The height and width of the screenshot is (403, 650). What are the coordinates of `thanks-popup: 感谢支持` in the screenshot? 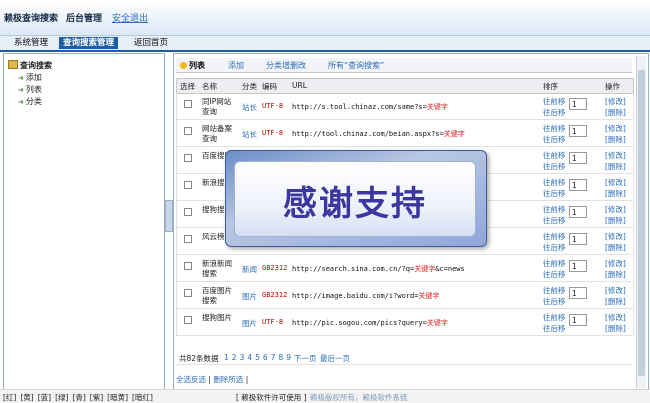 It's located at (356, 198).